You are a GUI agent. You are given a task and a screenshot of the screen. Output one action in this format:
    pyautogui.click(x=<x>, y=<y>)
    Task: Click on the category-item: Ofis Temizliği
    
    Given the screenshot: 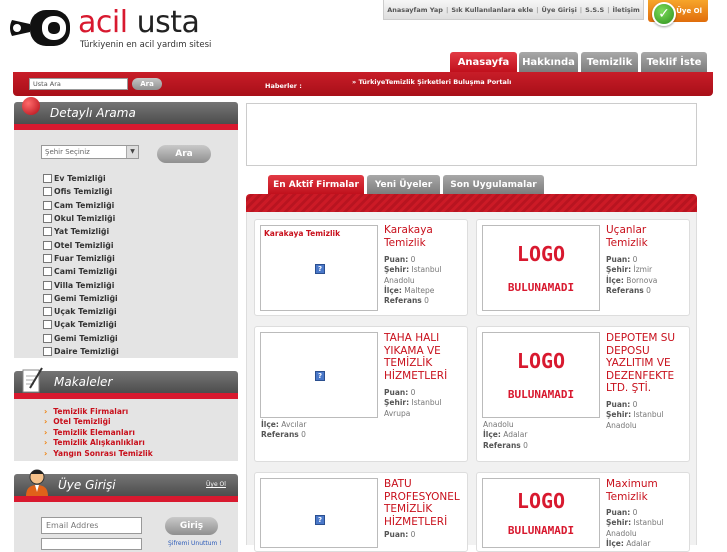 What is the action you would take?
    pyautogui.click(x=81, y=191)
    